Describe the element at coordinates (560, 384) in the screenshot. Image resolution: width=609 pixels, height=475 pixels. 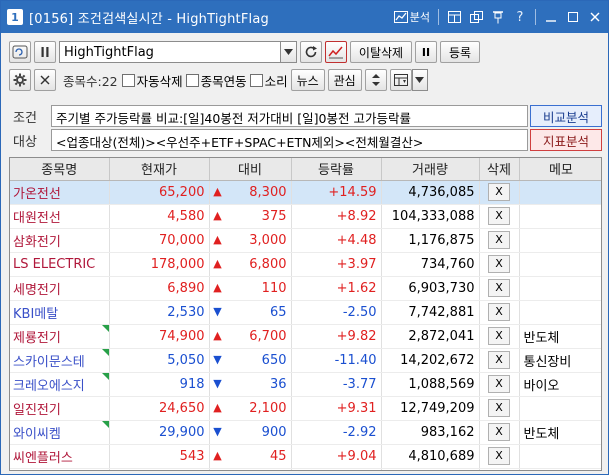
I see `memo-cell: 바이오` at that location.